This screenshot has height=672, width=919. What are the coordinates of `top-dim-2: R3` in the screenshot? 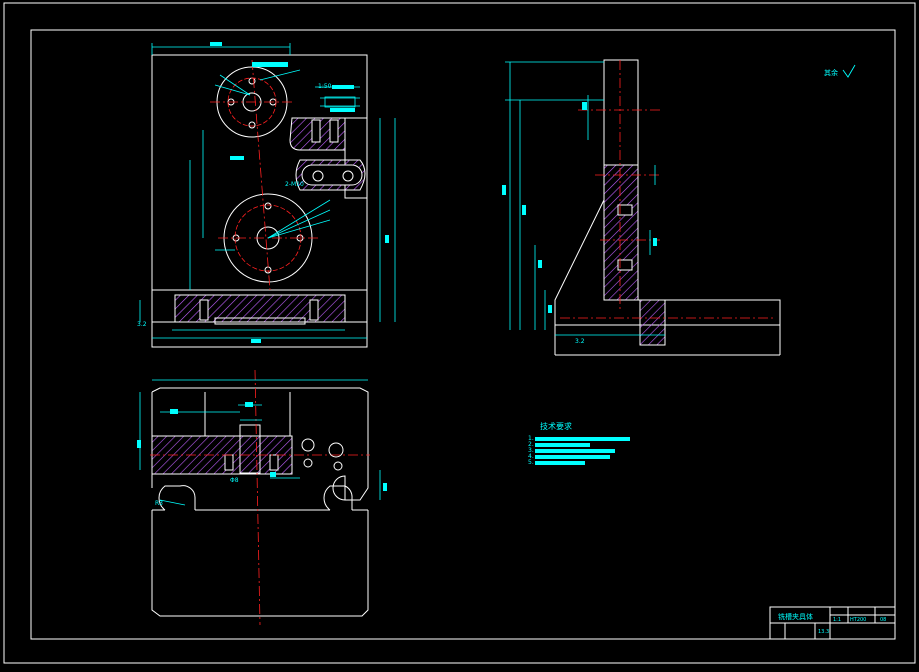 It's located at (159, 503).